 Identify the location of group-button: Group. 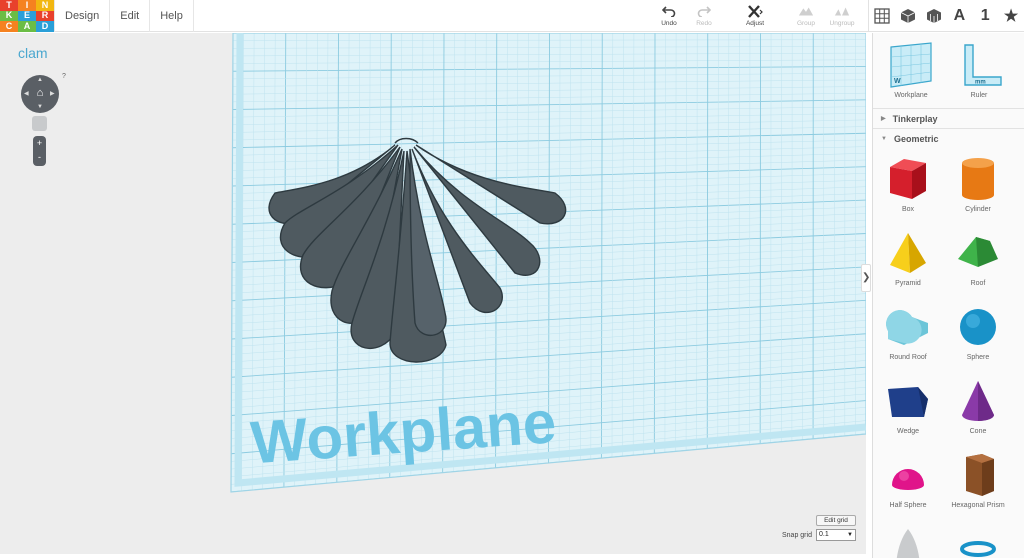
(806, 17).